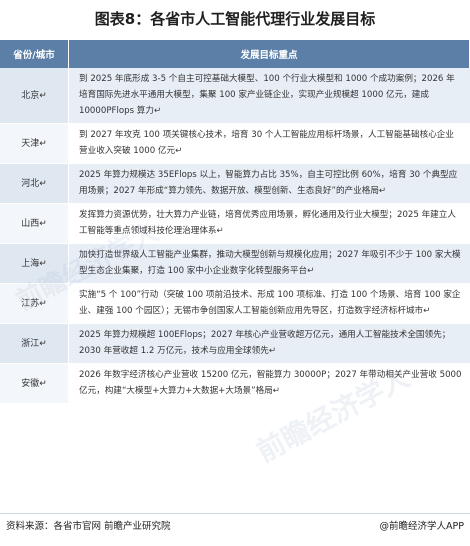 The width and height of the screenshot is (470, 546). Describe the element at coordinates (34, 263) in the screenshot. I see `city-cell: 上海↵` at that location.